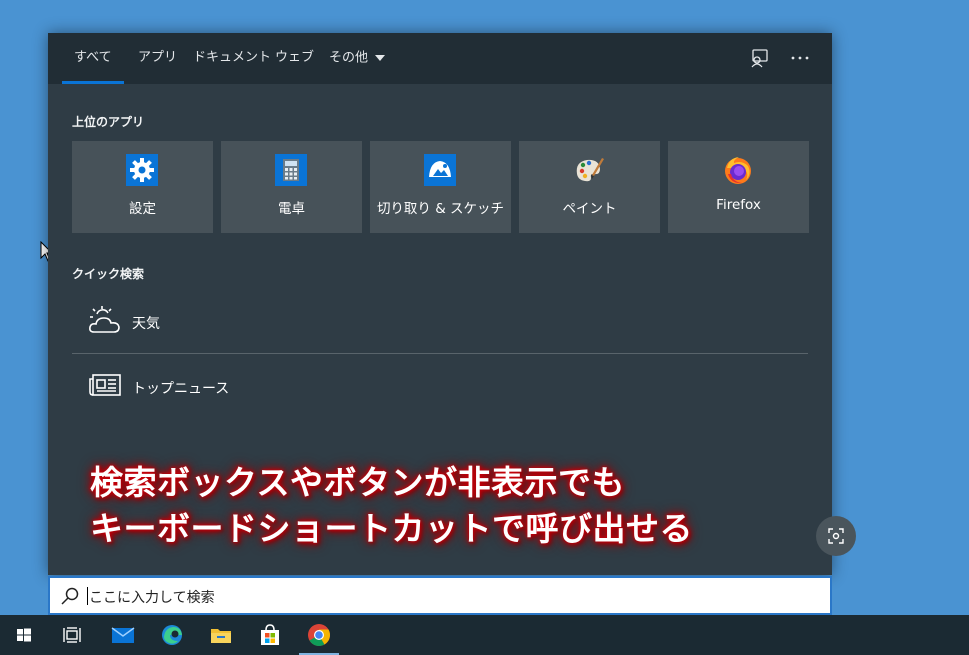 This screenshot has width=969, height=655. Describe the element at coordinates (440, 170) in the screenshot. I see `snip-sketch-icon` at that location.